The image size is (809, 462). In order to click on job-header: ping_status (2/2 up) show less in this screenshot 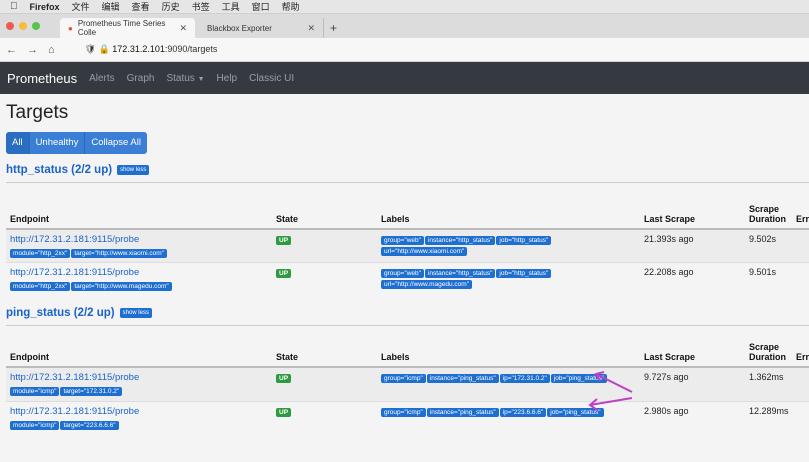, I will do `click(404, 313)`.